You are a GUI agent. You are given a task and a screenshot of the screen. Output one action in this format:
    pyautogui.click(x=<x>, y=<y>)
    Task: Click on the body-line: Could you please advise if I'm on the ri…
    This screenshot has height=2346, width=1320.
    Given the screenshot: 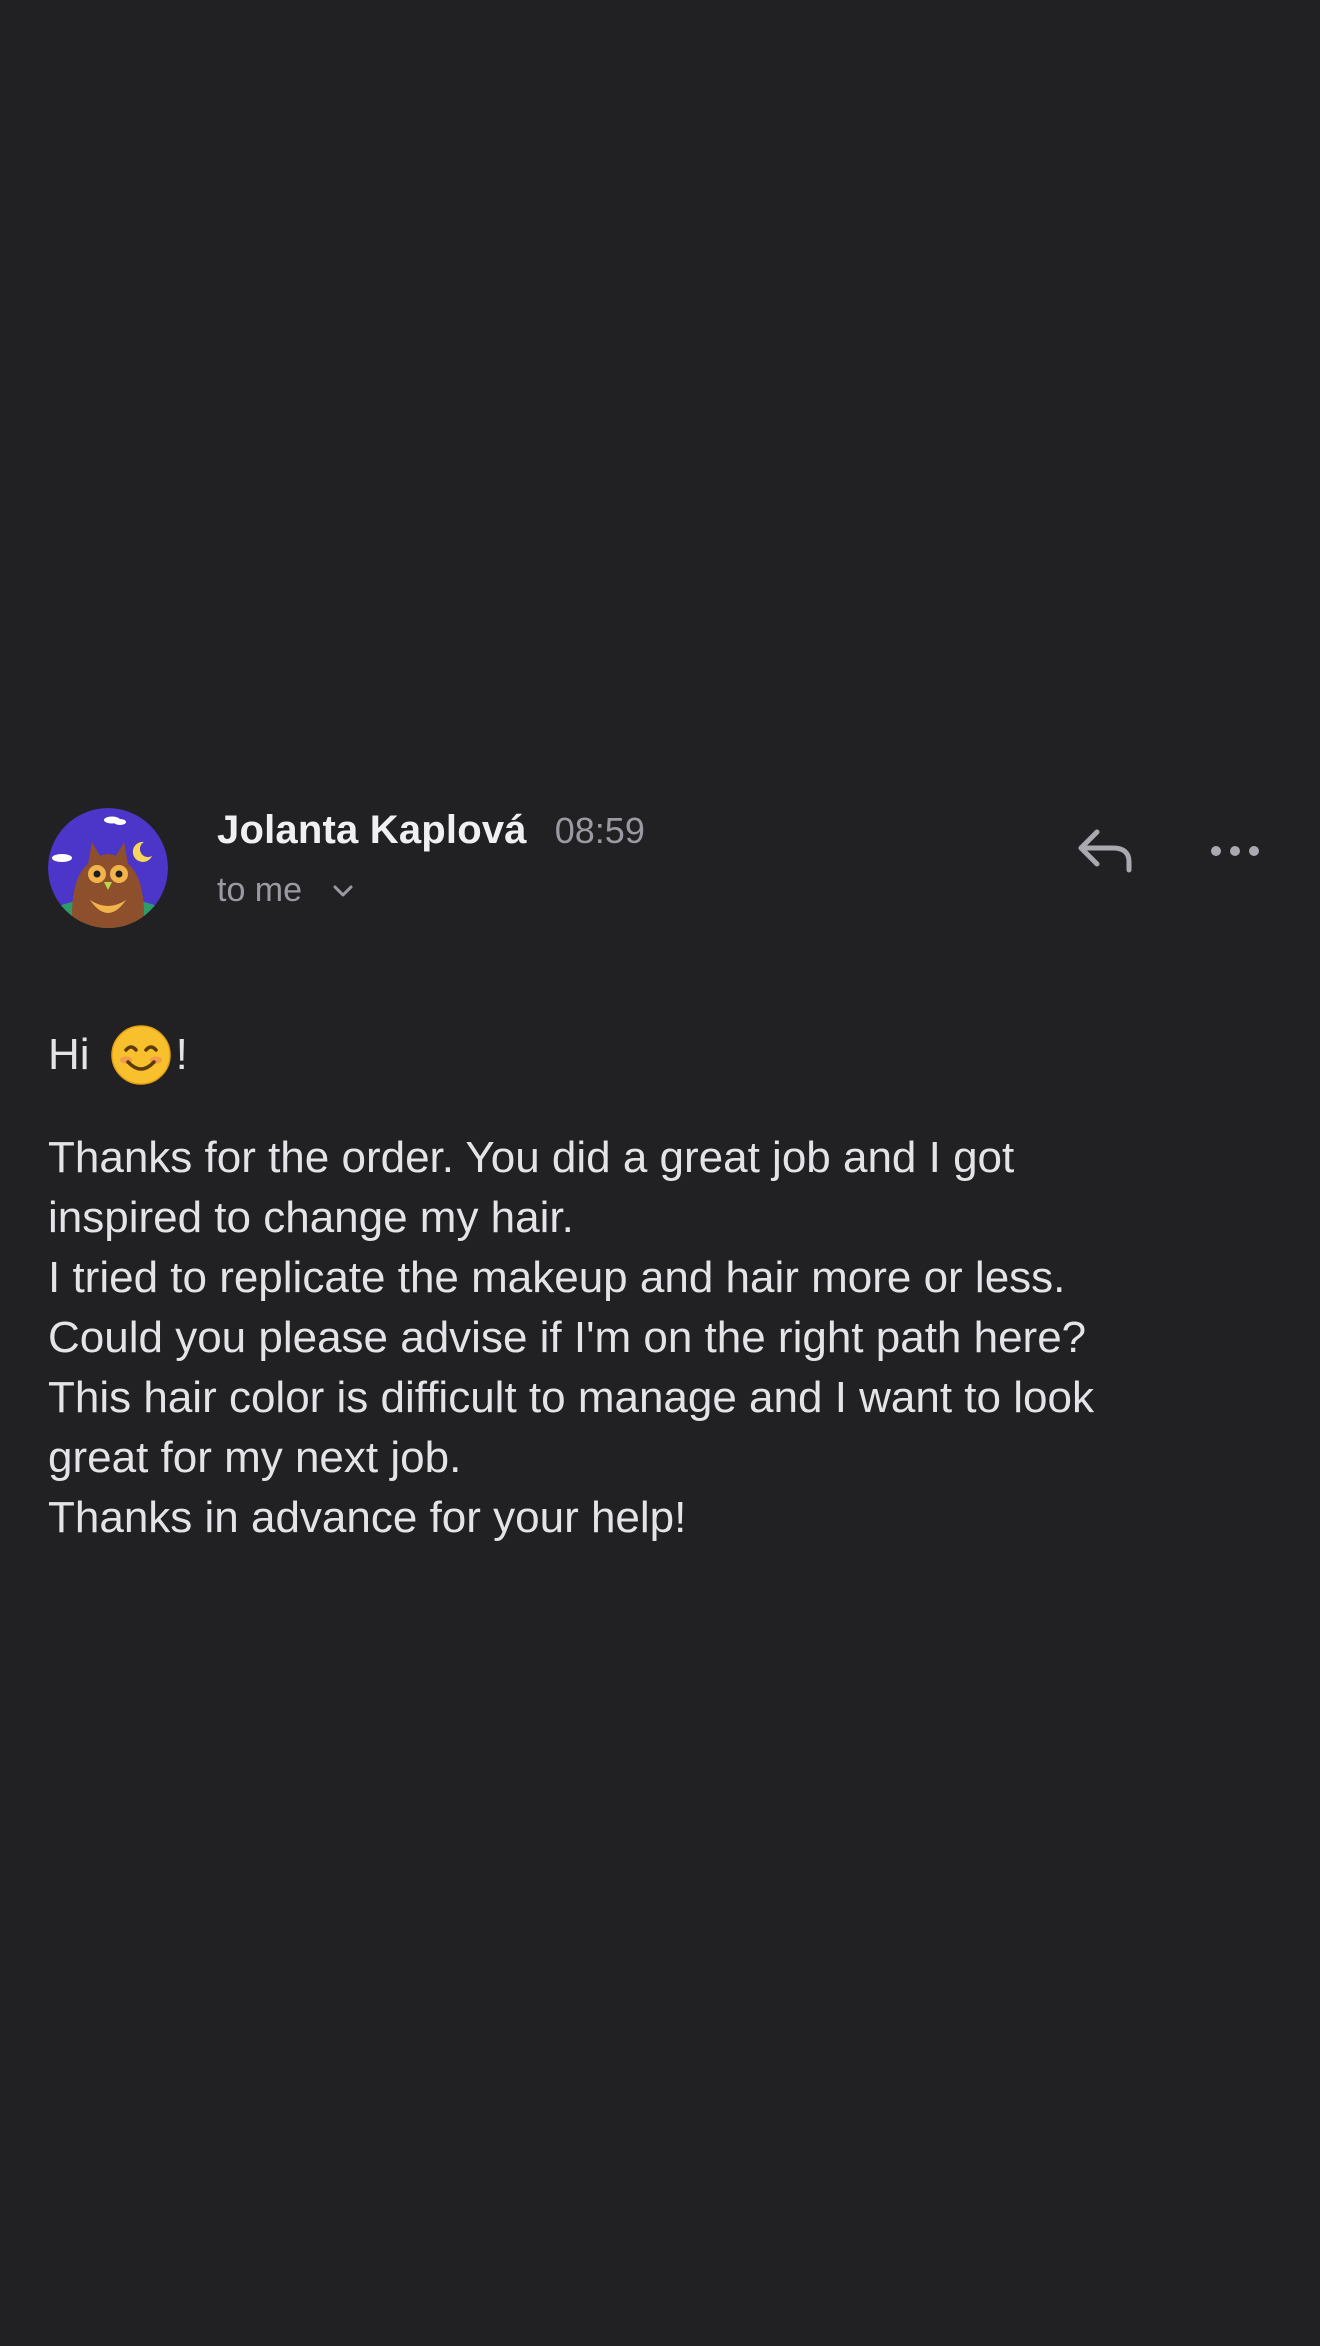 What is the action you would take?
    pyautogui.click(x=567, y=1337)
    